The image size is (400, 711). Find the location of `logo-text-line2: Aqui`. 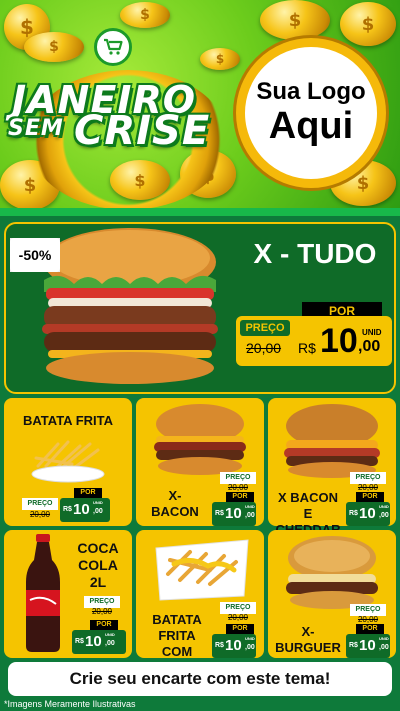

logo-text-line2: Aqui is located at coordinates (311, 126).